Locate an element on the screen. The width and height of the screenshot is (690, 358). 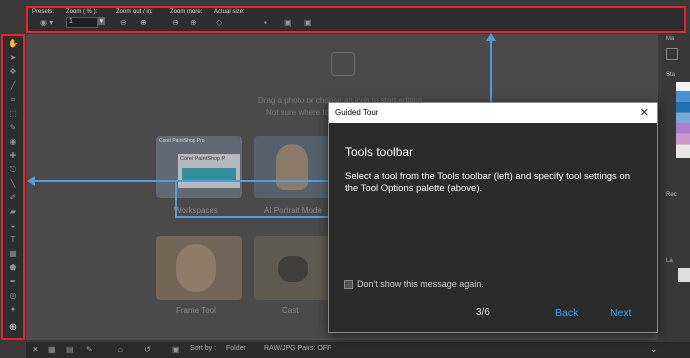
recent-label: Rec is located at coordinates (671, 195).